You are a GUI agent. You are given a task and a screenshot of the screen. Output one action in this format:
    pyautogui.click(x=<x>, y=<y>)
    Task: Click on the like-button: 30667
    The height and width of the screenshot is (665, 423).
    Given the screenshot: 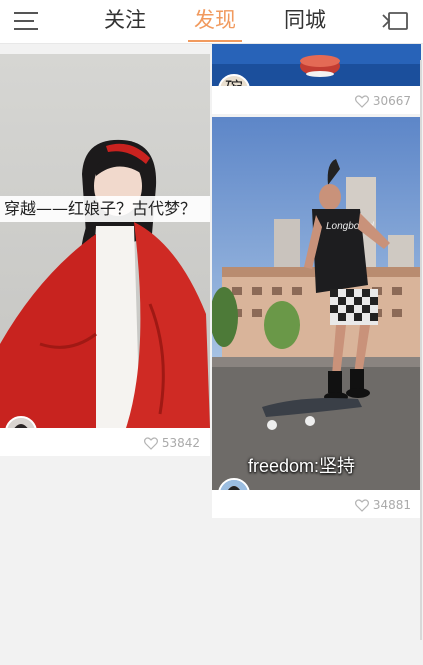 What is the action you would take?
    pyautogui.click(x=382, y=101)
    